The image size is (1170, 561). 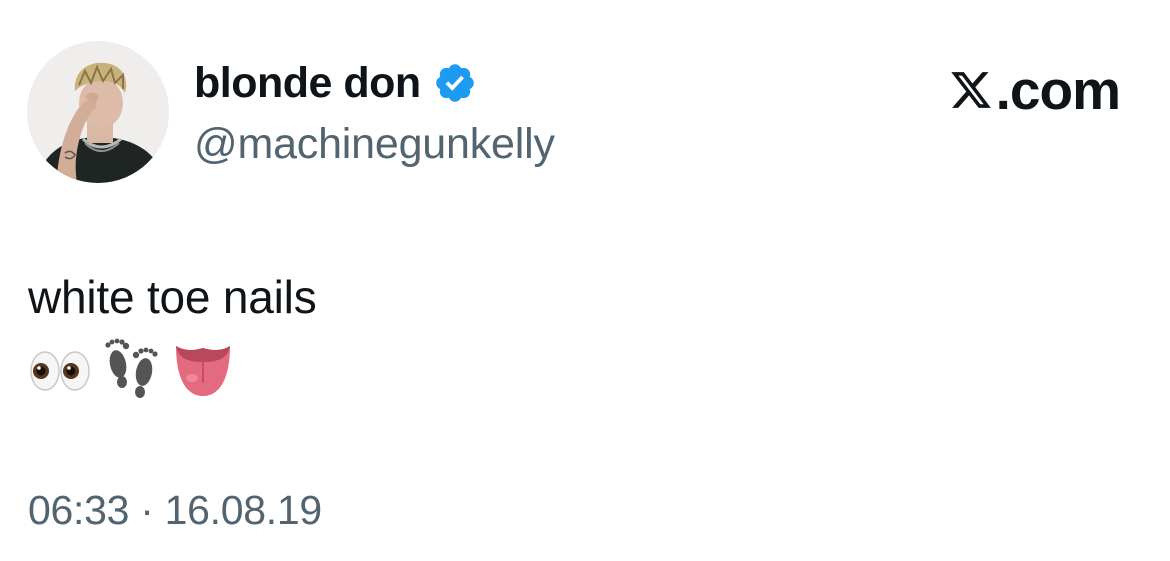 I want to click on author-name-row: blonde don, so click(x=335, y=83).